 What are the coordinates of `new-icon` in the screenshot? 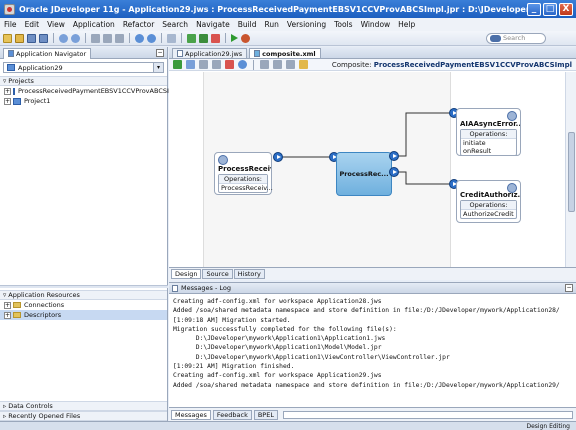 It's located at (7, 38).